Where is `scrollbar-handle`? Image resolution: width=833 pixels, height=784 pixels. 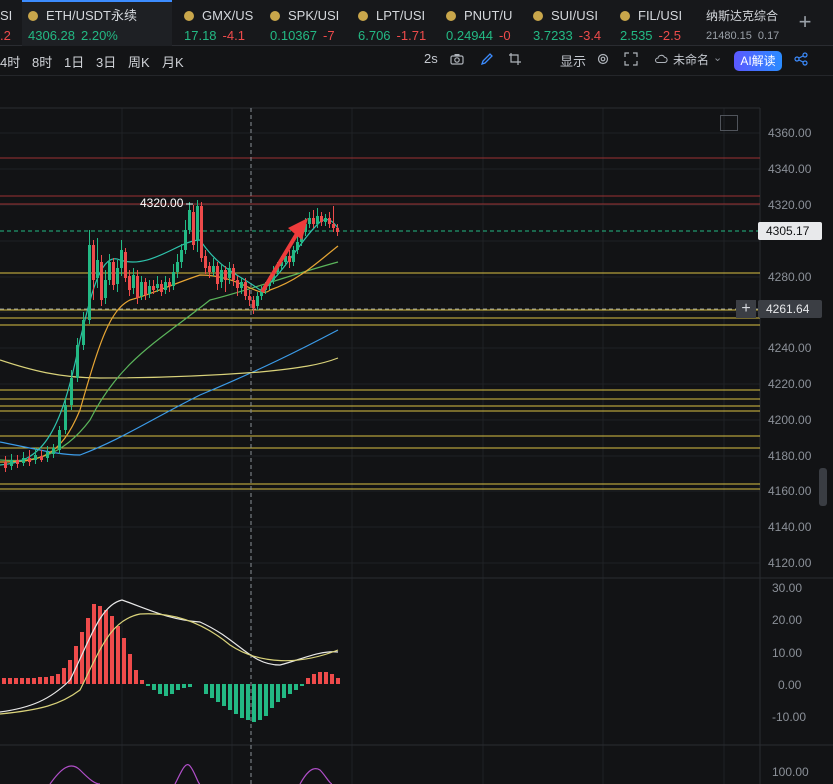
scrollbar-handle is located at coordinates (823, 487).